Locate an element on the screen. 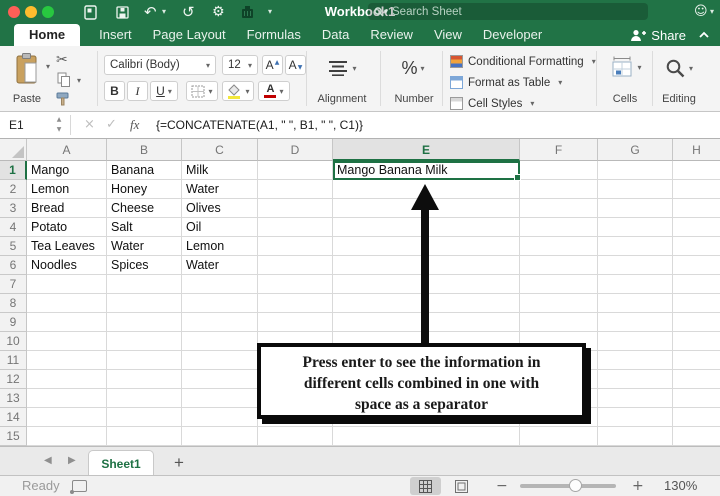  cell-B5: Water is located at coordinates (144, 246).